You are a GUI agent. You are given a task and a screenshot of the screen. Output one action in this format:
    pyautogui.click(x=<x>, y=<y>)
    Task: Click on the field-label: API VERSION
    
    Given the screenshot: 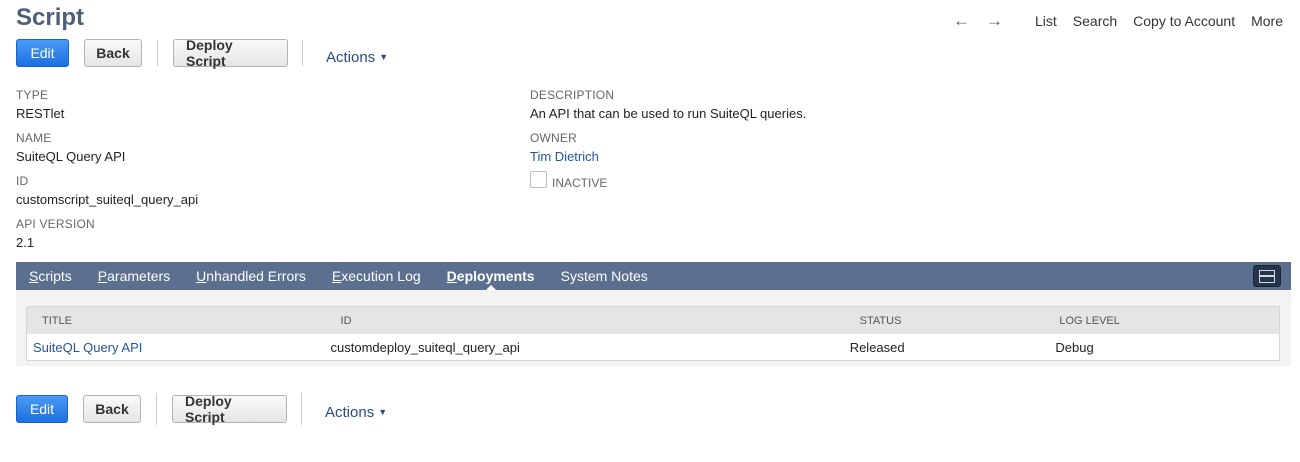 What is the action you would take?
    pyautogui.click(x=55, y=224)
    